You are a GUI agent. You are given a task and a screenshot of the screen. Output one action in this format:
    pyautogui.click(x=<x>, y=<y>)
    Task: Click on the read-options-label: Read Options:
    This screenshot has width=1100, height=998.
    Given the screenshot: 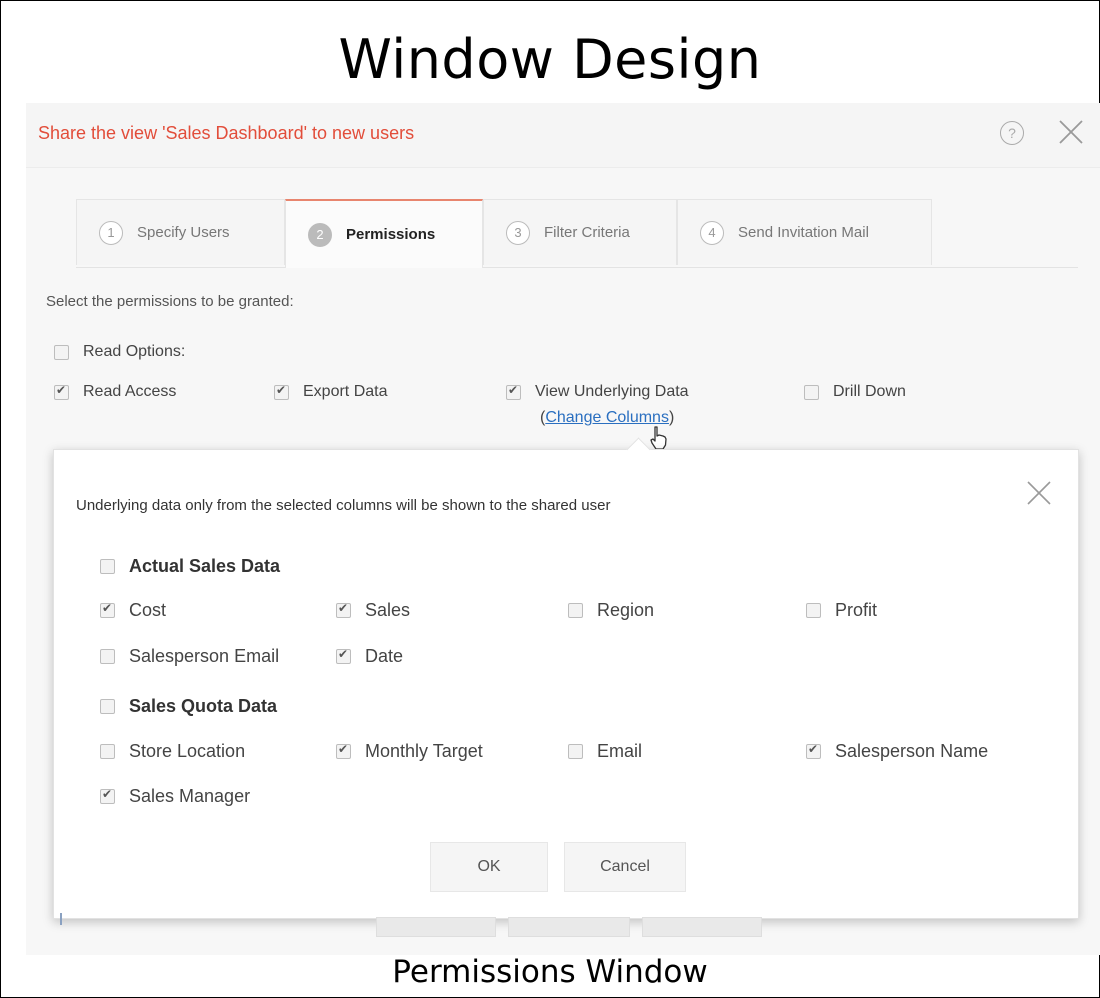 What is the action you would take?
    pyautogui.click(x=134, y=351)
    